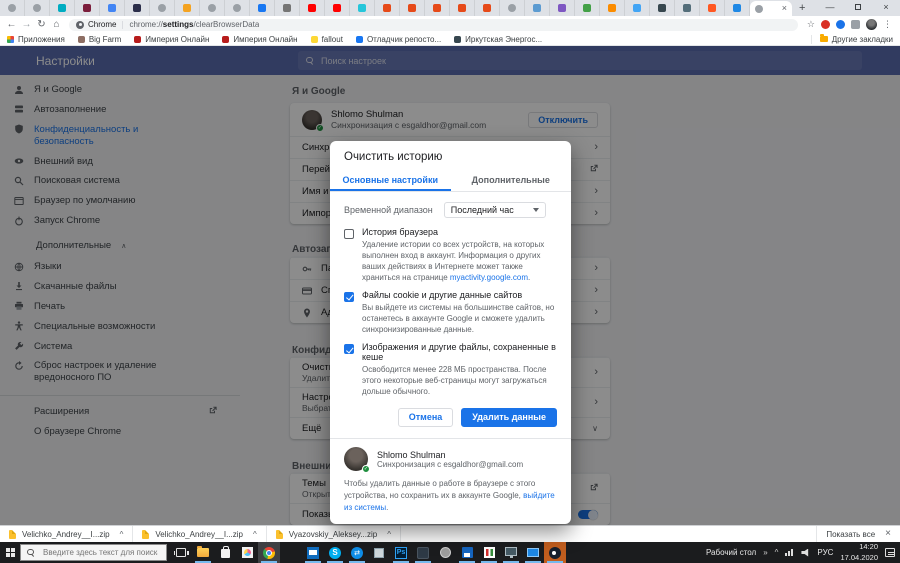 The height and width of the screenshot is (563, 900). I want to click on profile-avatar, so click(871, 24).